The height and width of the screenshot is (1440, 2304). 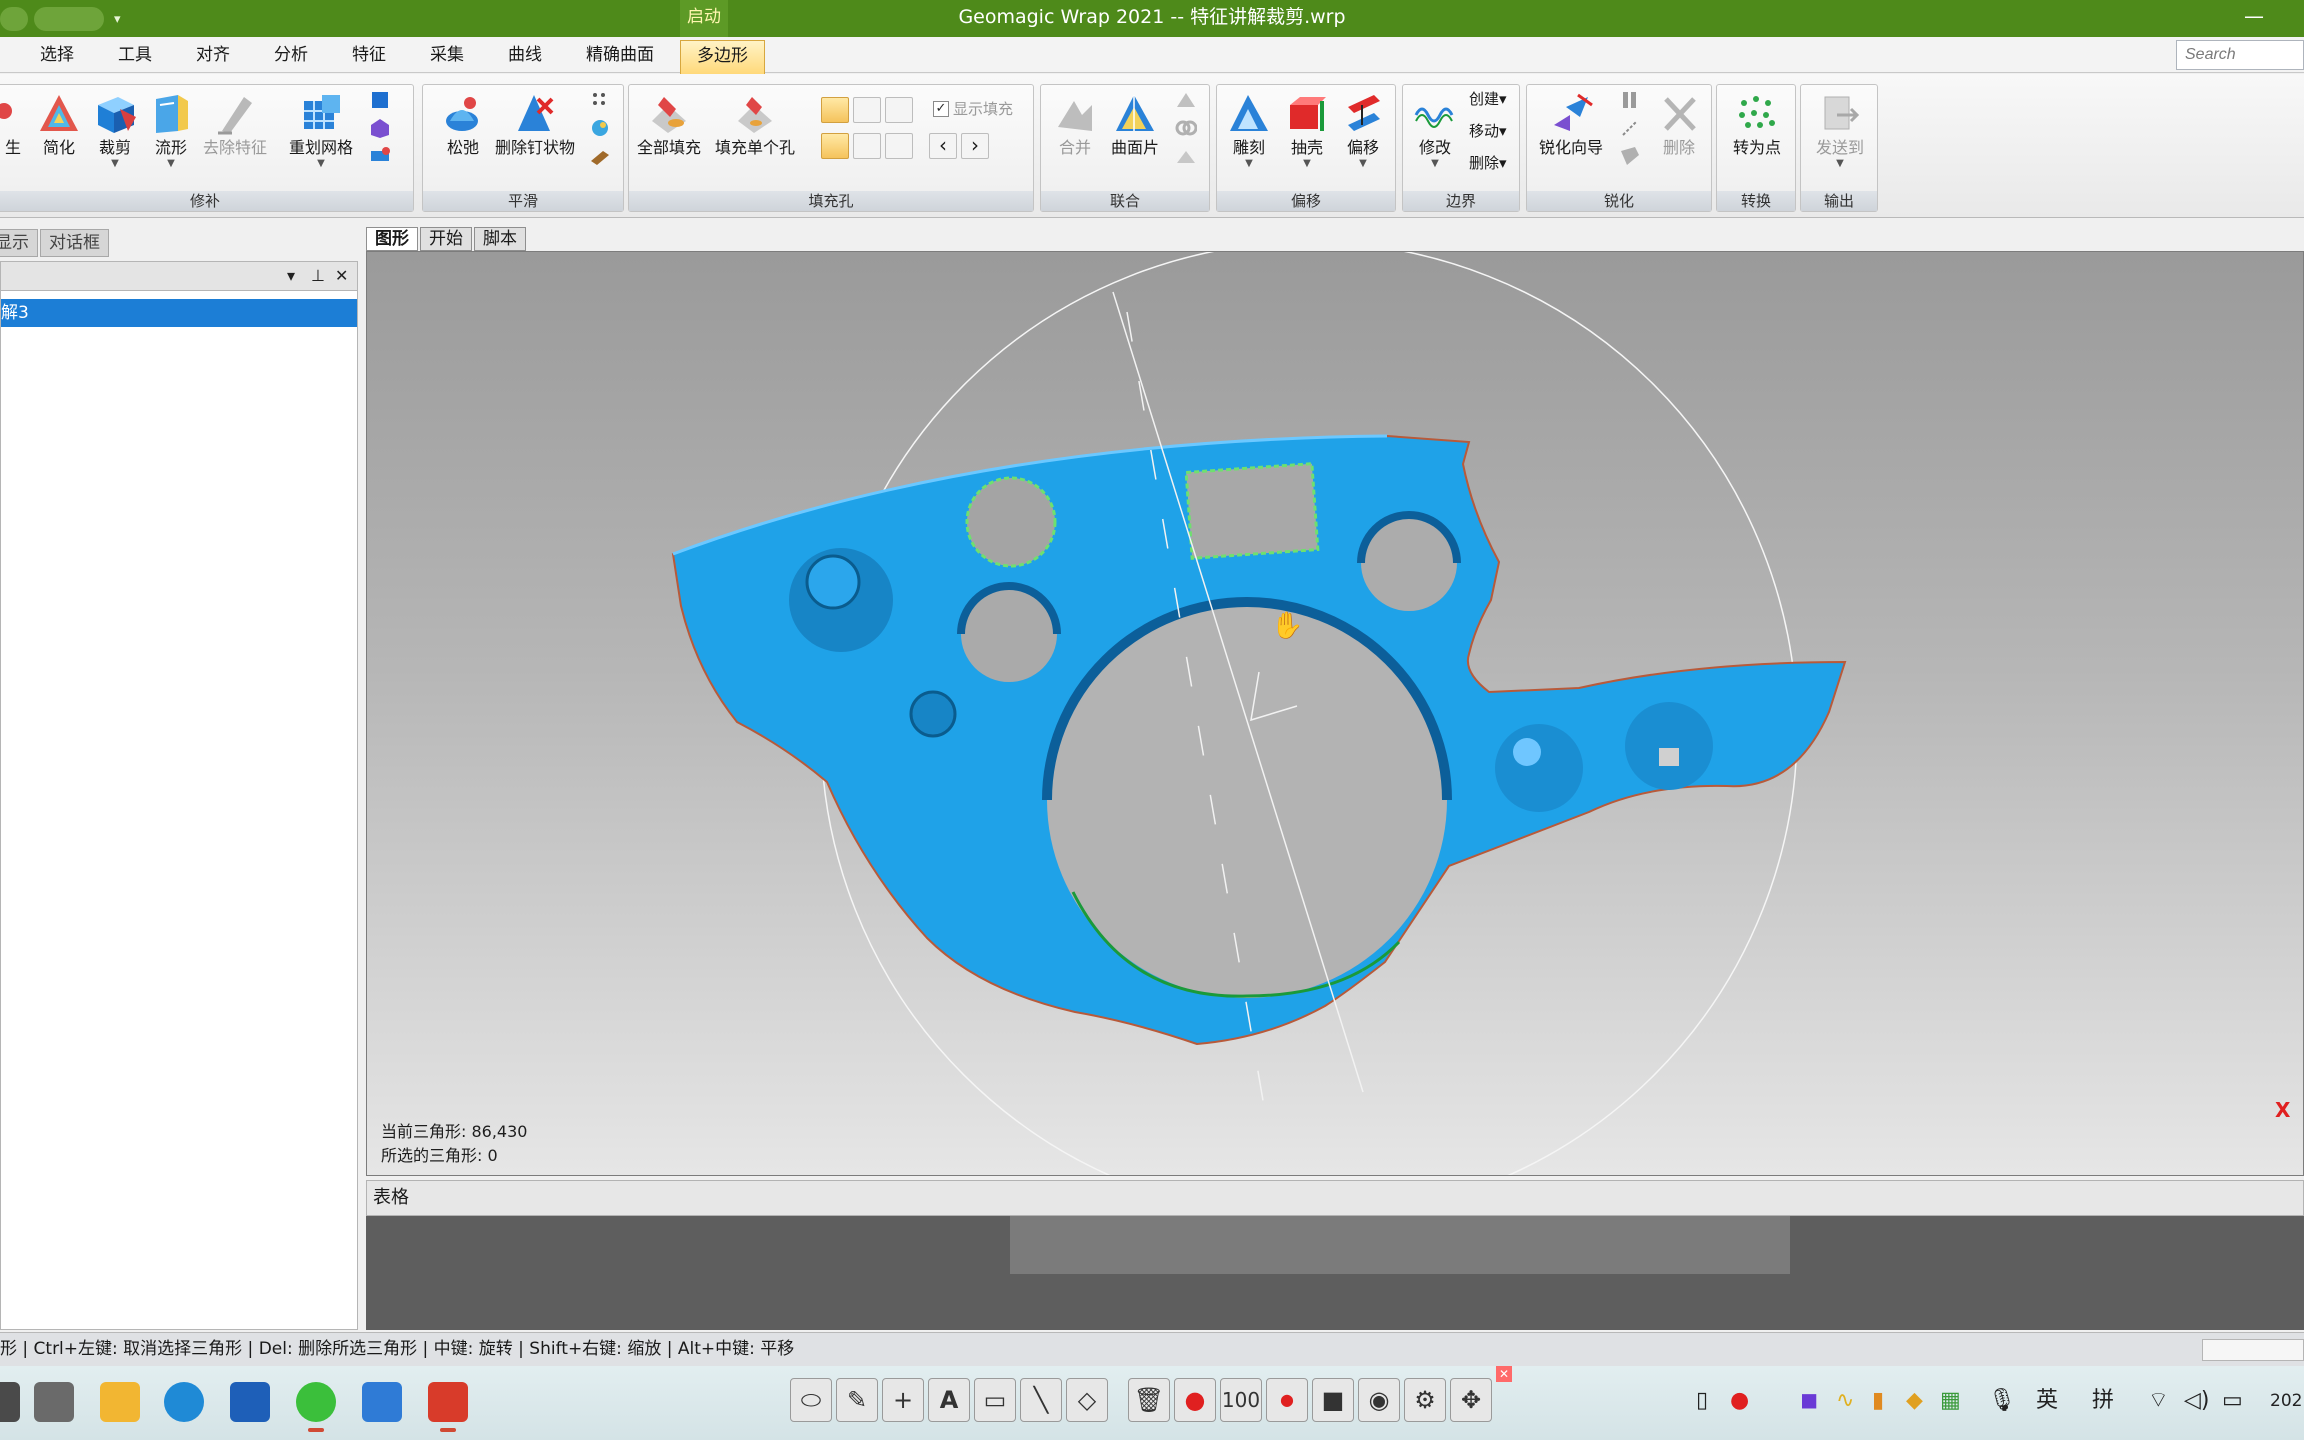 What do you see at coordinates (291, 55) in the screenshot?
I see `tab-analysis: 分析` at bounding box center [291, 55].